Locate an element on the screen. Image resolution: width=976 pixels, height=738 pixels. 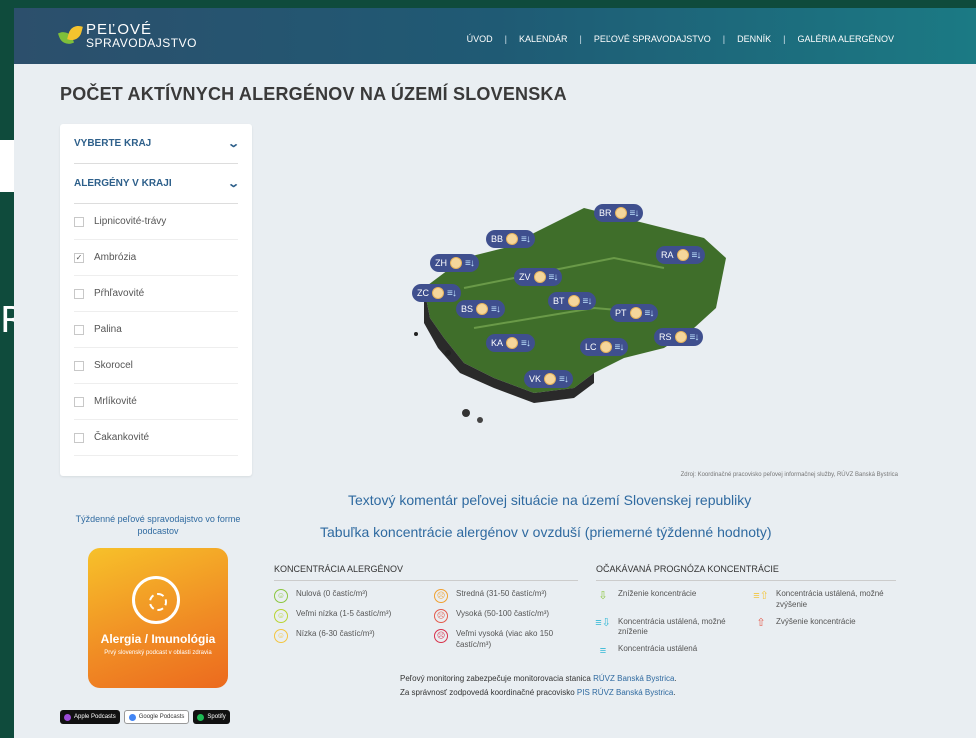
smiley-face-icon: ☺ is located at coordinates (281, 636).